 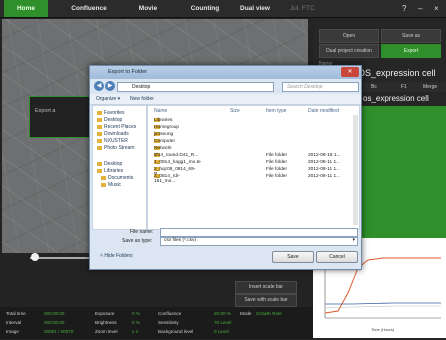 I want to click on save-as-type-value: csv files (*.csv), so click(x=180, y=240).